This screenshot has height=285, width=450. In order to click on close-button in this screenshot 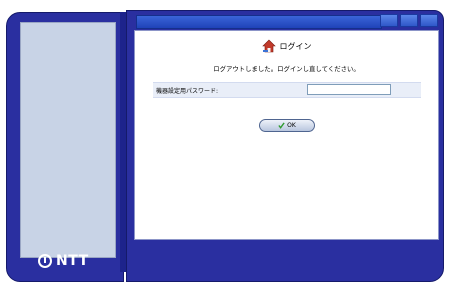, I will do `click(429, 20)`.